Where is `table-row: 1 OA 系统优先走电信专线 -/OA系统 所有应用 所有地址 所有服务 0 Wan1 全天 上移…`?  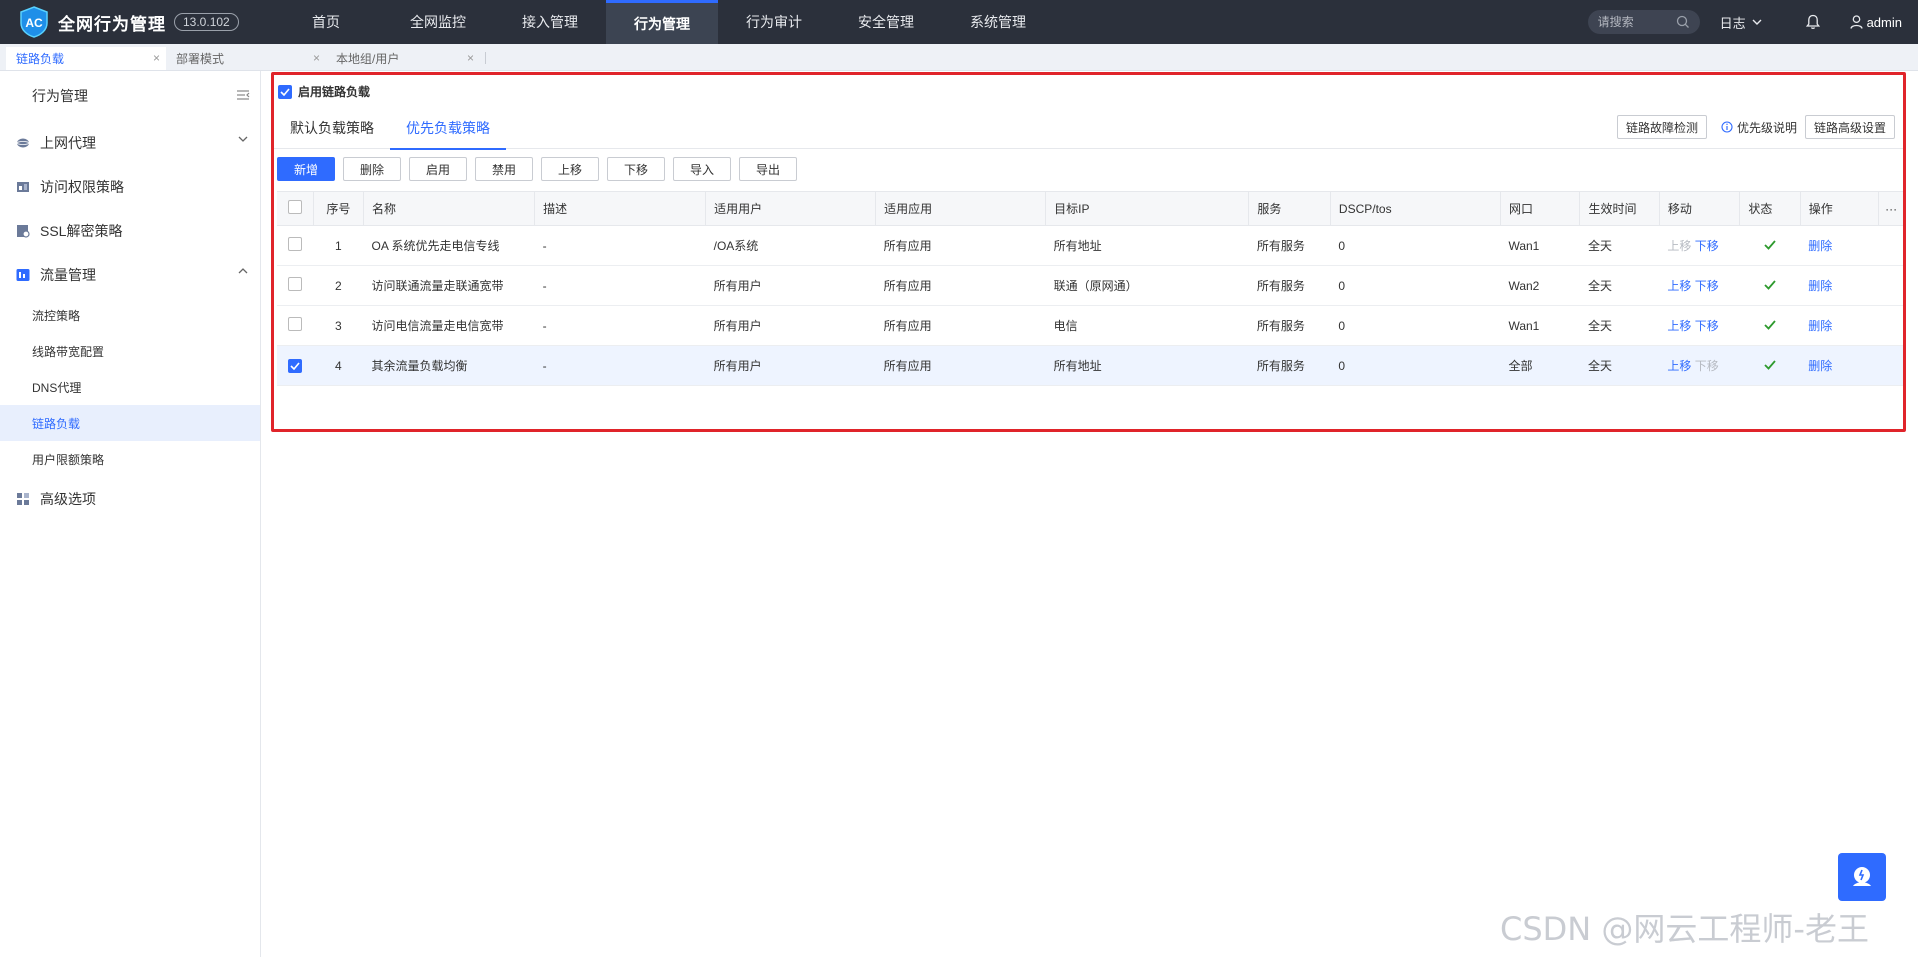
table-row: 1 OA 系统优先走电信专线 -/OA系统 所有应用 所有地址 所有服务 0 Wan1 全天 上移… is located at coordinates (1090, 245).